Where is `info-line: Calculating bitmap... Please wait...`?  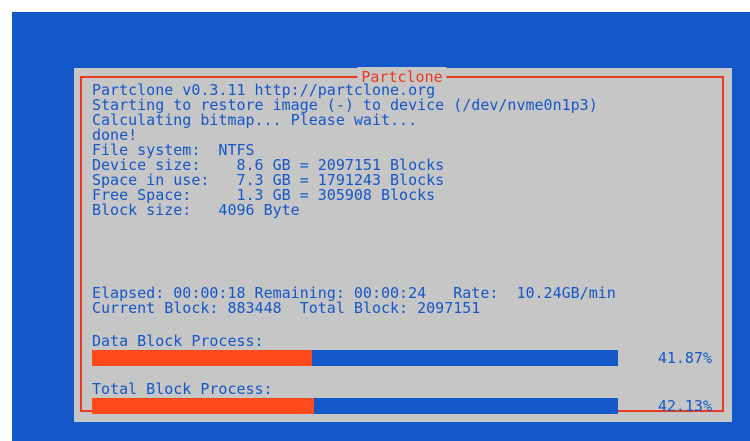
info-line: Calculating bitmap... Please wait... is located at coordinates (255, 120).